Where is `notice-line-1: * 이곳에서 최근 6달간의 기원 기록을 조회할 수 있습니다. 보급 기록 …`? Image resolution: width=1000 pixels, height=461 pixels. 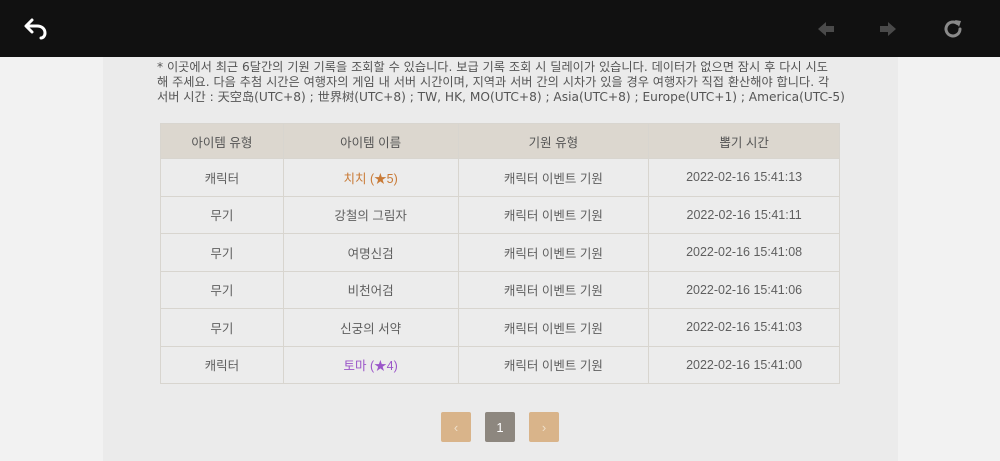
notice-line-1: * 이곳에서 최근 6달간의 기원 기록을 조회할 수 있습니다. 보급 기록 … is located at coordinates (492, 67).